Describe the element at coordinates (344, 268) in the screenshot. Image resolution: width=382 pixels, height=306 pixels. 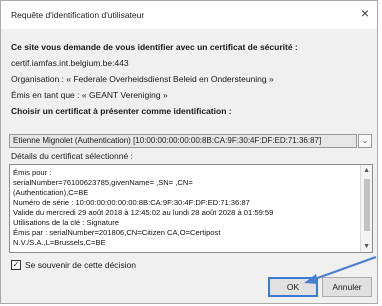
I see `annotation-arrow-line` at that location.